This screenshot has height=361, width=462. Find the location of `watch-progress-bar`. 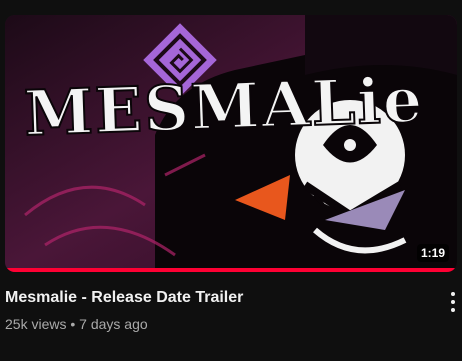

watch-progress-bar is located at coordinates (231, 270).